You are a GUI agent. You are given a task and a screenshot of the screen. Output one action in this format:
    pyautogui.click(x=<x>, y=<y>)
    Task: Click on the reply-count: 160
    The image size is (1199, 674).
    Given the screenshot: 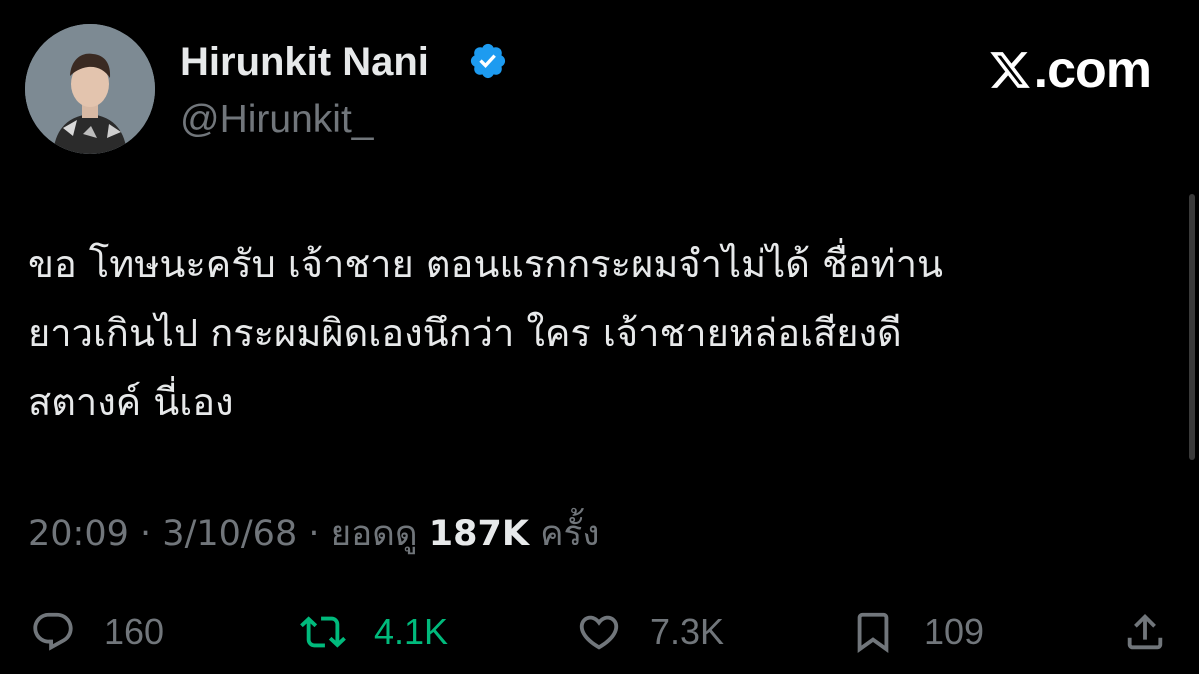 What is the action you would take?
    pyautogui.click(x=134, y=631)
    